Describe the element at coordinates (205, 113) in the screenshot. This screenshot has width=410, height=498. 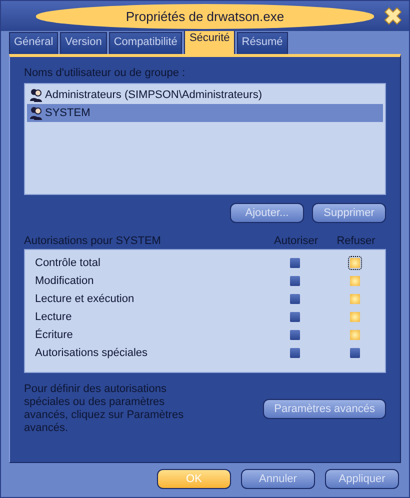
I see `user-item: SYSTEM` at that location.